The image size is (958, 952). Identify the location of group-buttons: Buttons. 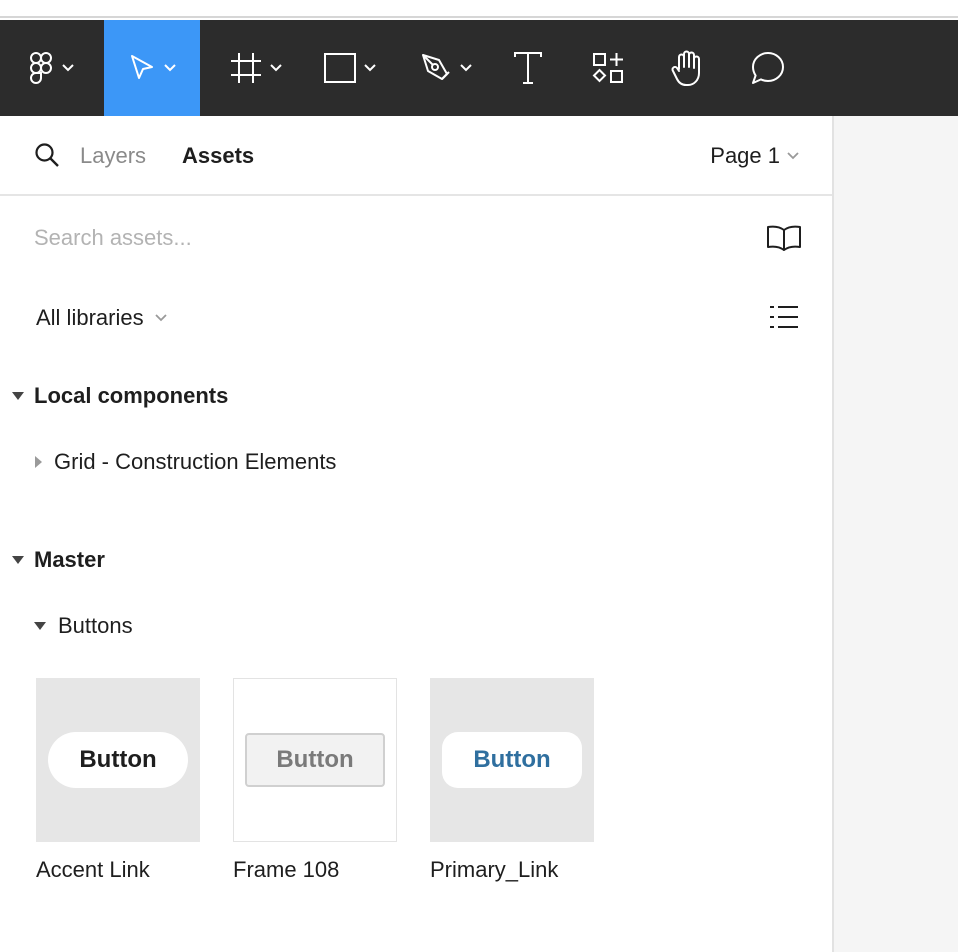
(83, 626).